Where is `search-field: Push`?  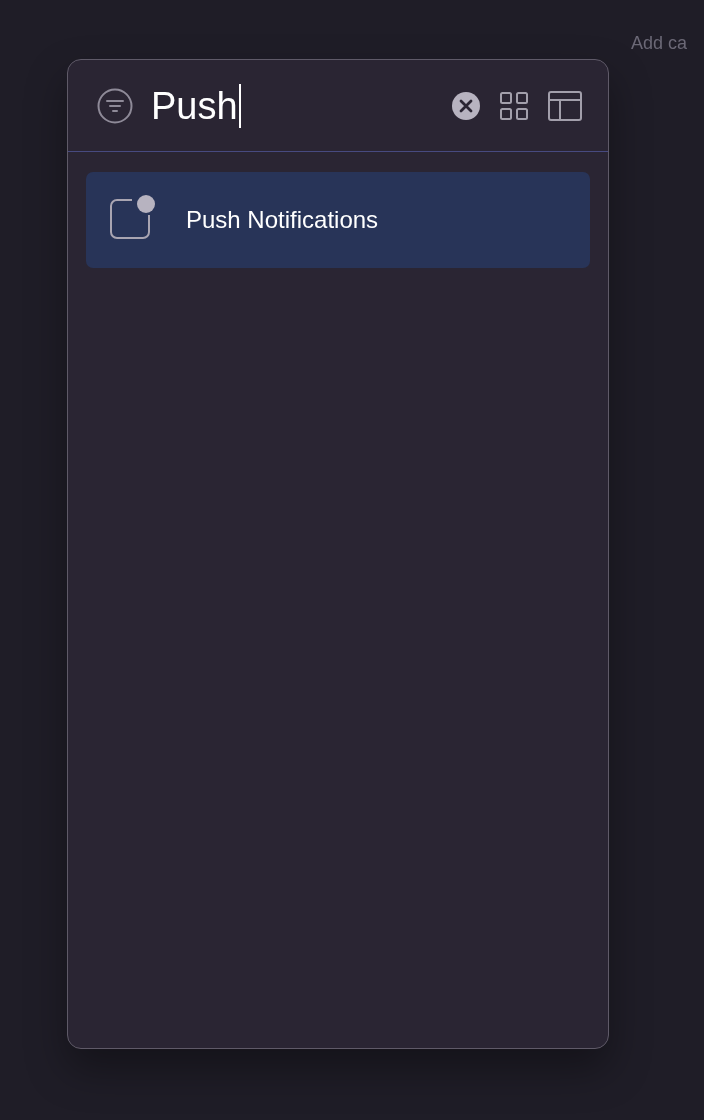
search-field: Push is located at coordinates (291, 105).